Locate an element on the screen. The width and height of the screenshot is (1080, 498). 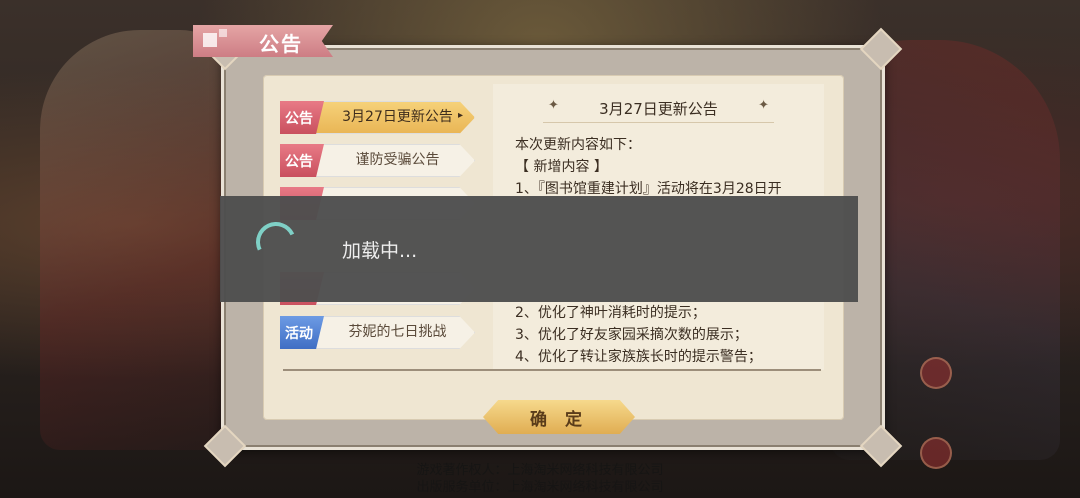
body-line: 本次更新内容如下： is located at coordinates (578, 145).